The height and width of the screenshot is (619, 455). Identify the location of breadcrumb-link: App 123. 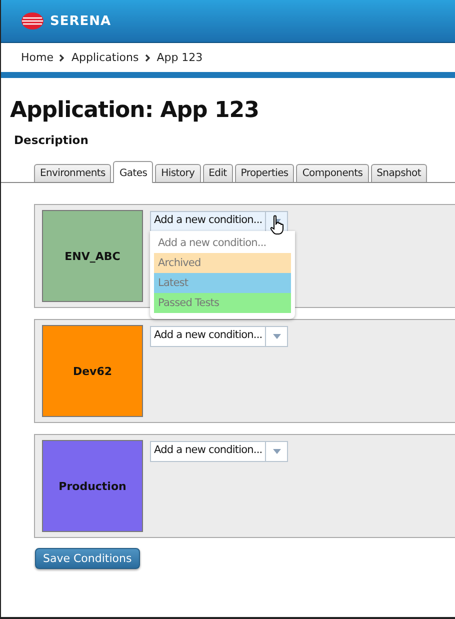
(179, 57).